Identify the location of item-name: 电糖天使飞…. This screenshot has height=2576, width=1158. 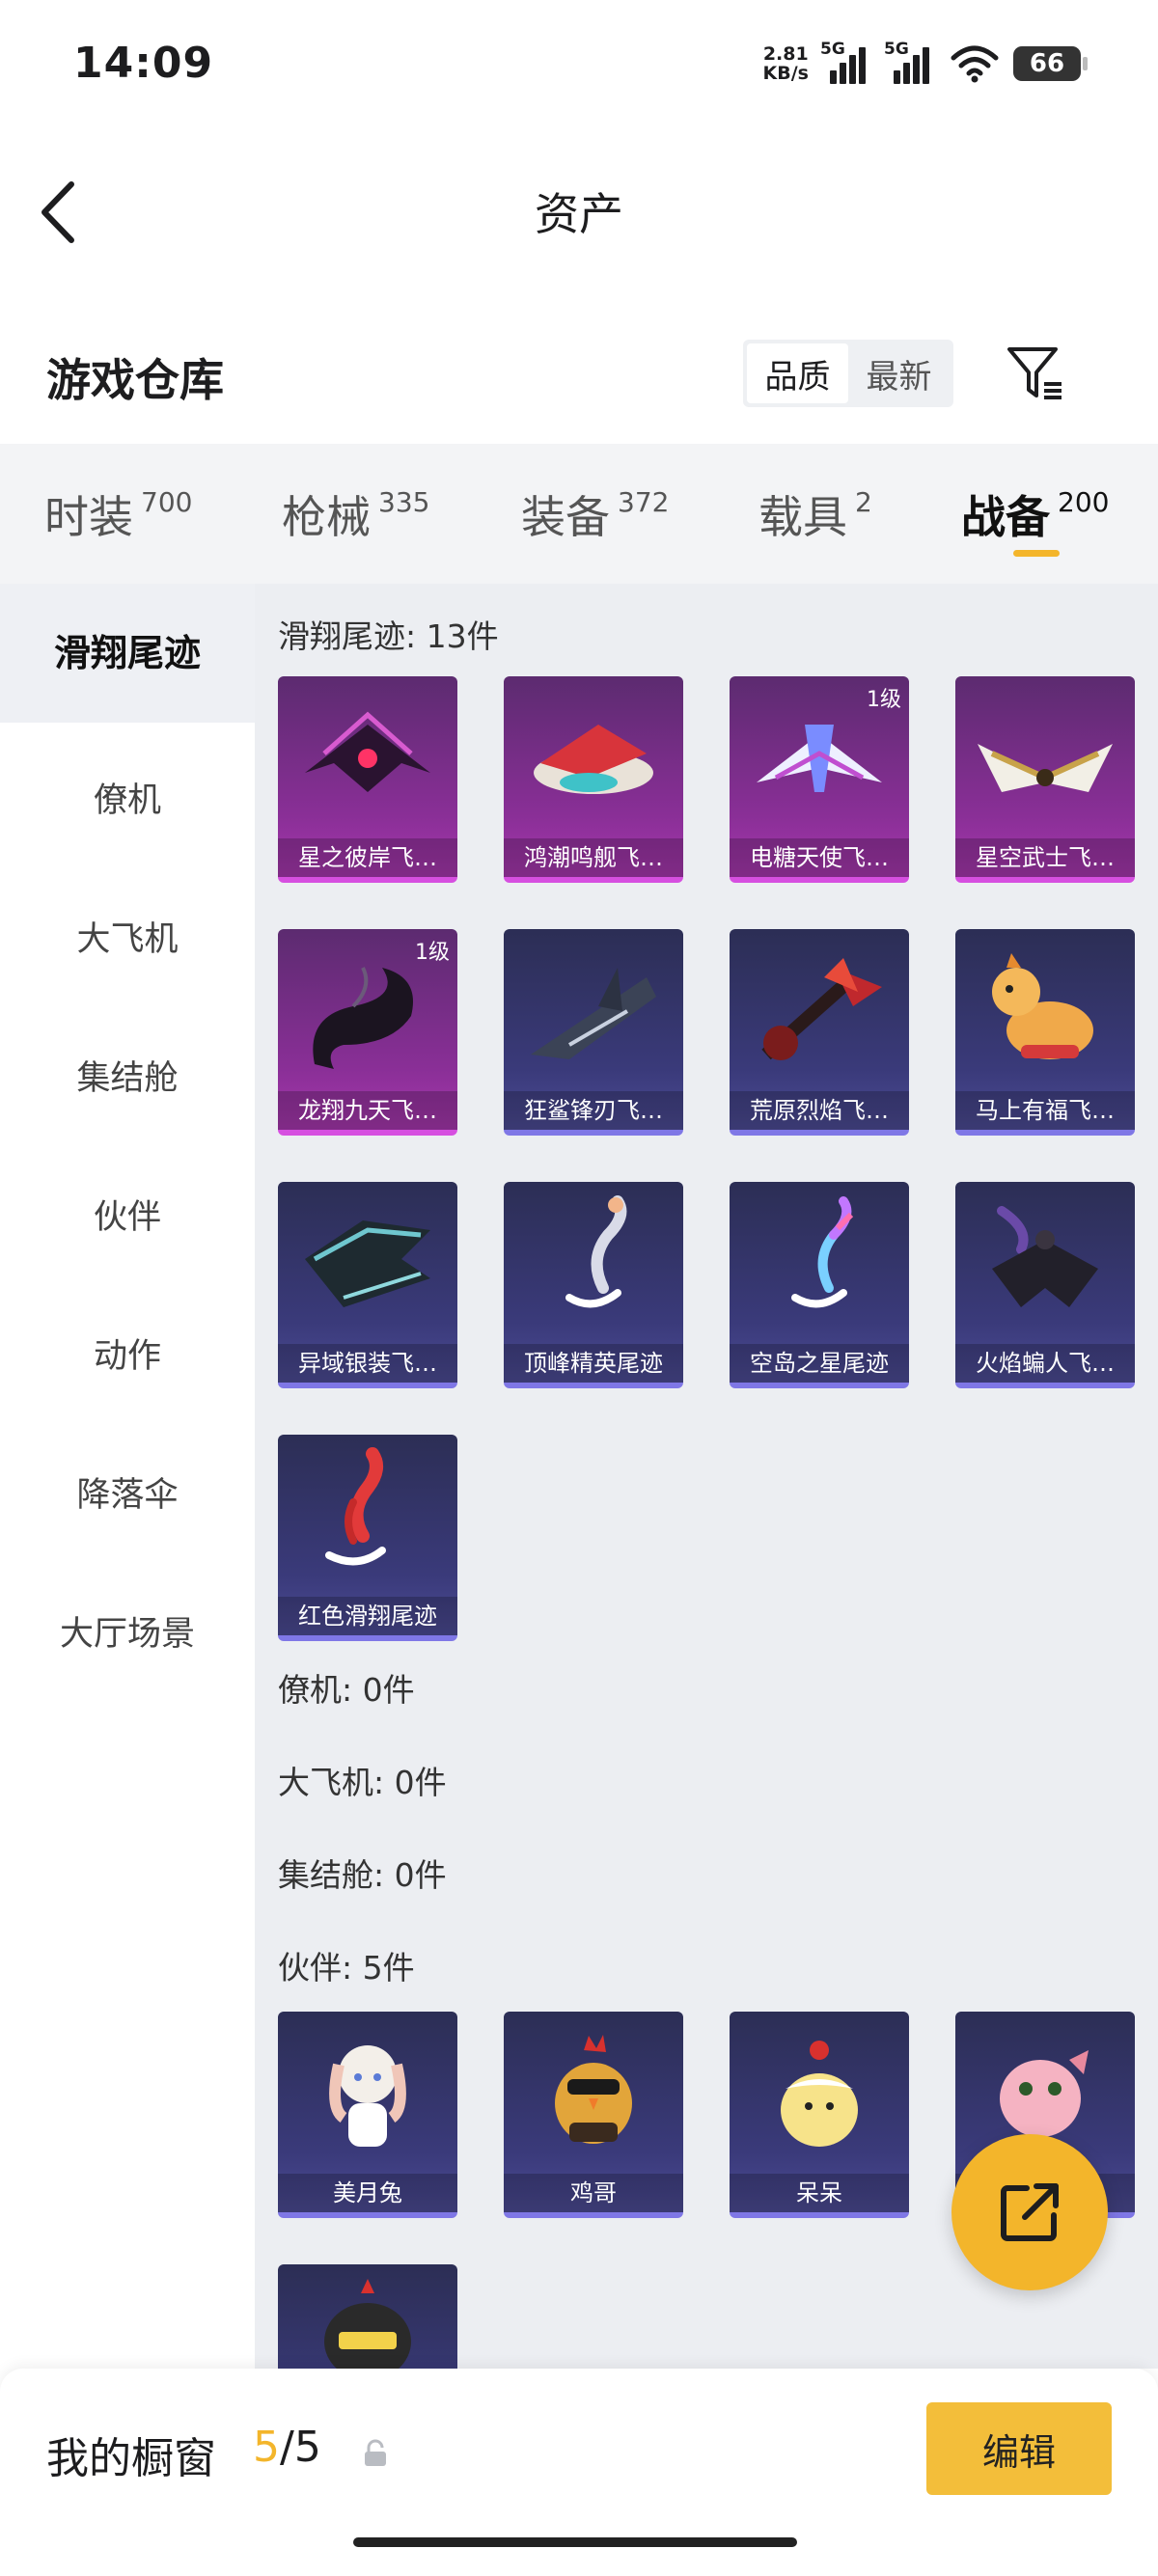
(819, 857).